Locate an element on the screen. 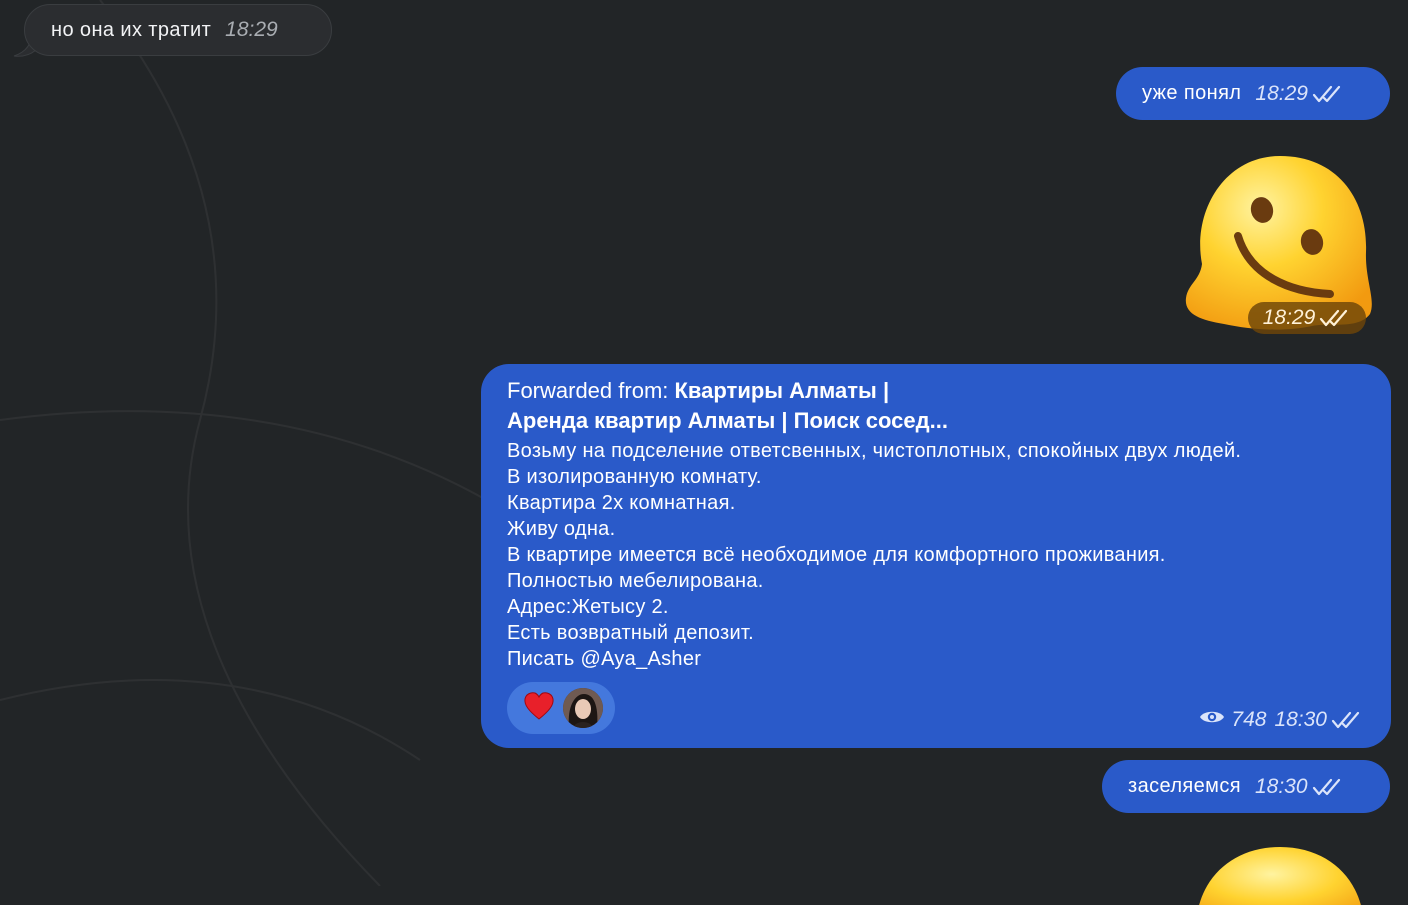 Image resolution: width=1408 pixels, height=905 pixels. view-count: 748 is located at coordinates (1249, 719).